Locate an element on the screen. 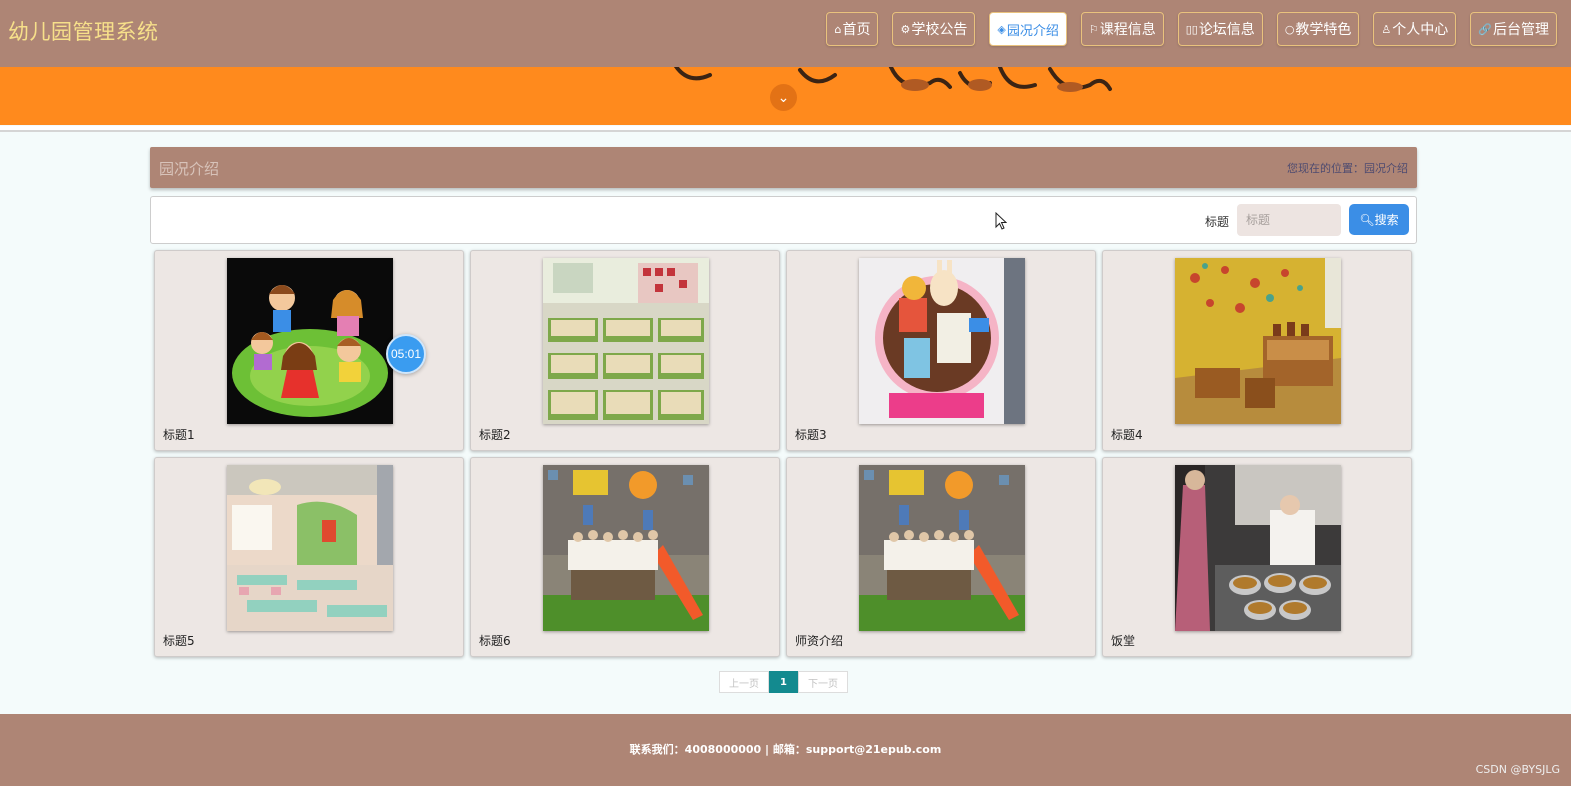 The image size is (1571, 786). yellow-classroom-image is located at coordinates (1258, 341).